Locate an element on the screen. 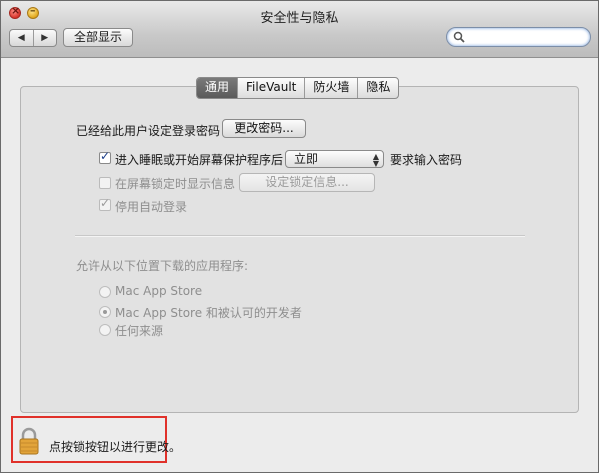 This screenshot has height=473, width=599. search-icon is located at coordinates (459, 37).